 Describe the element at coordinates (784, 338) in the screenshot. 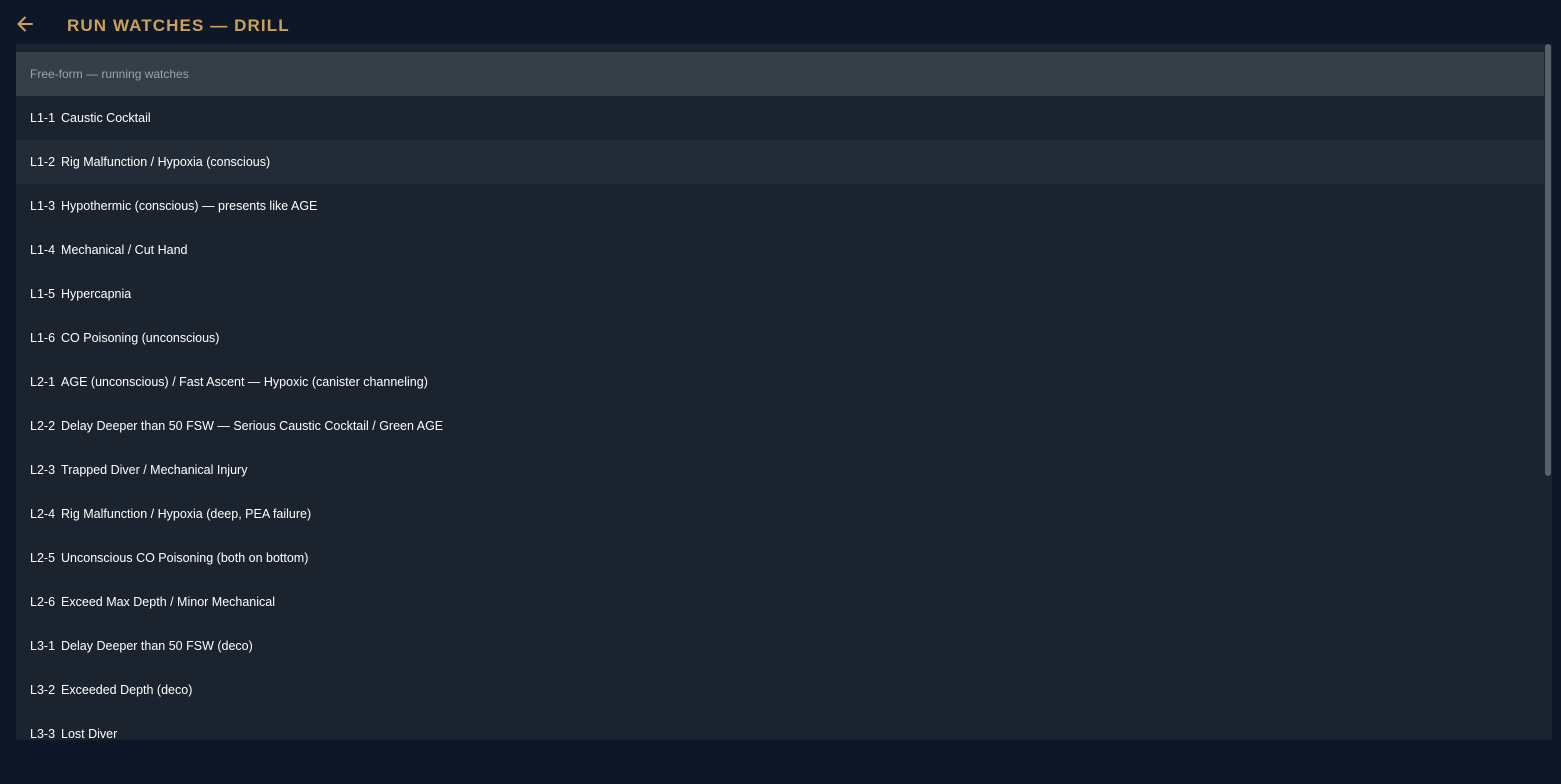

I see `list-item: L1-6 CO Poisoning (unconscious)` at that location.